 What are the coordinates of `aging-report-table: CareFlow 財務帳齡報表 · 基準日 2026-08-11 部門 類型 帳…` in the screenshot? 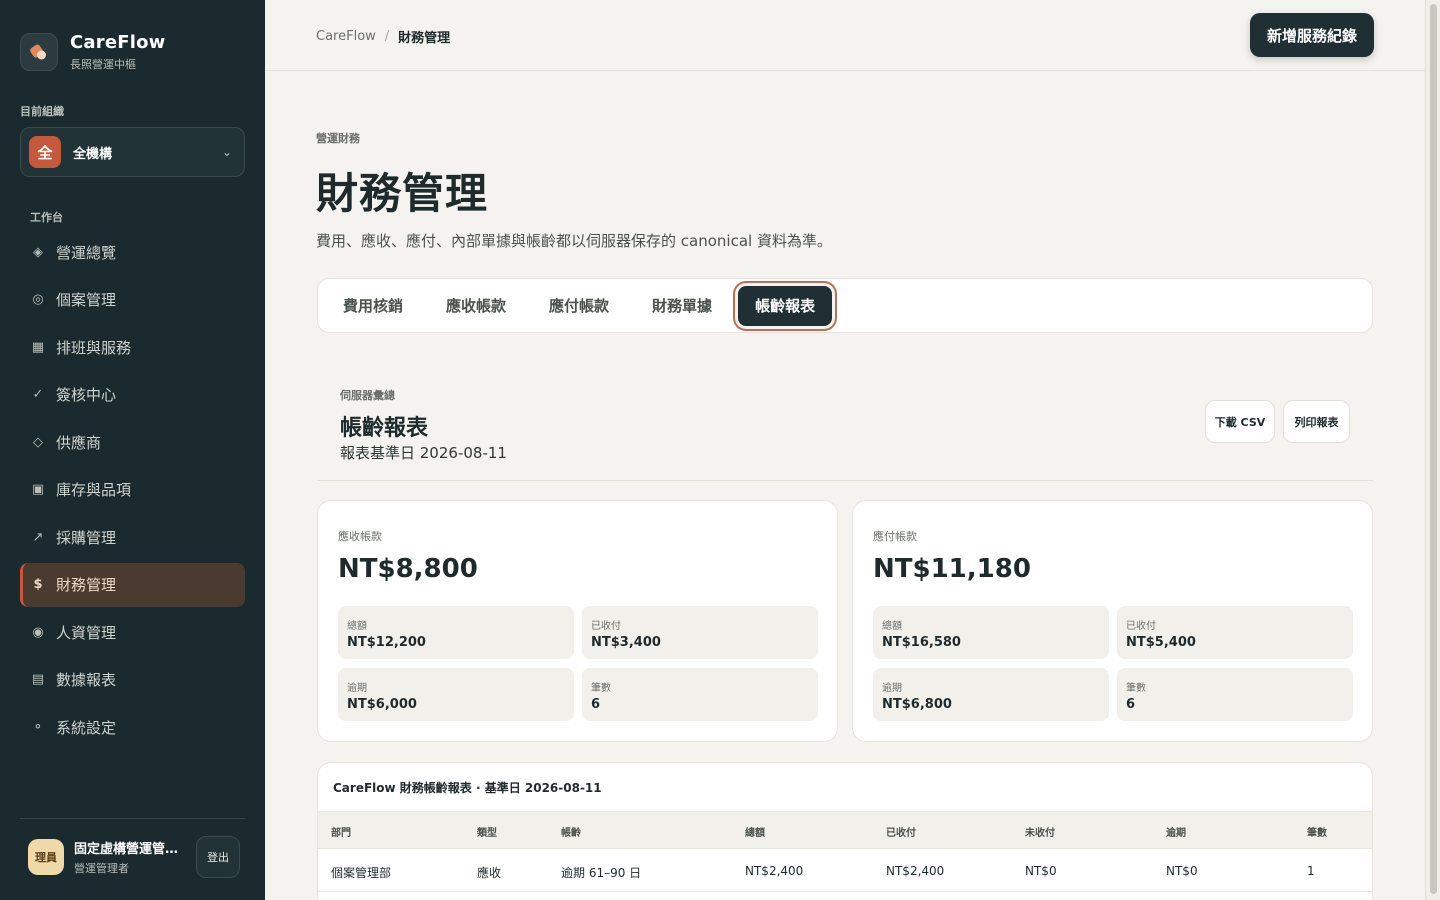 It's located at (845, 831).